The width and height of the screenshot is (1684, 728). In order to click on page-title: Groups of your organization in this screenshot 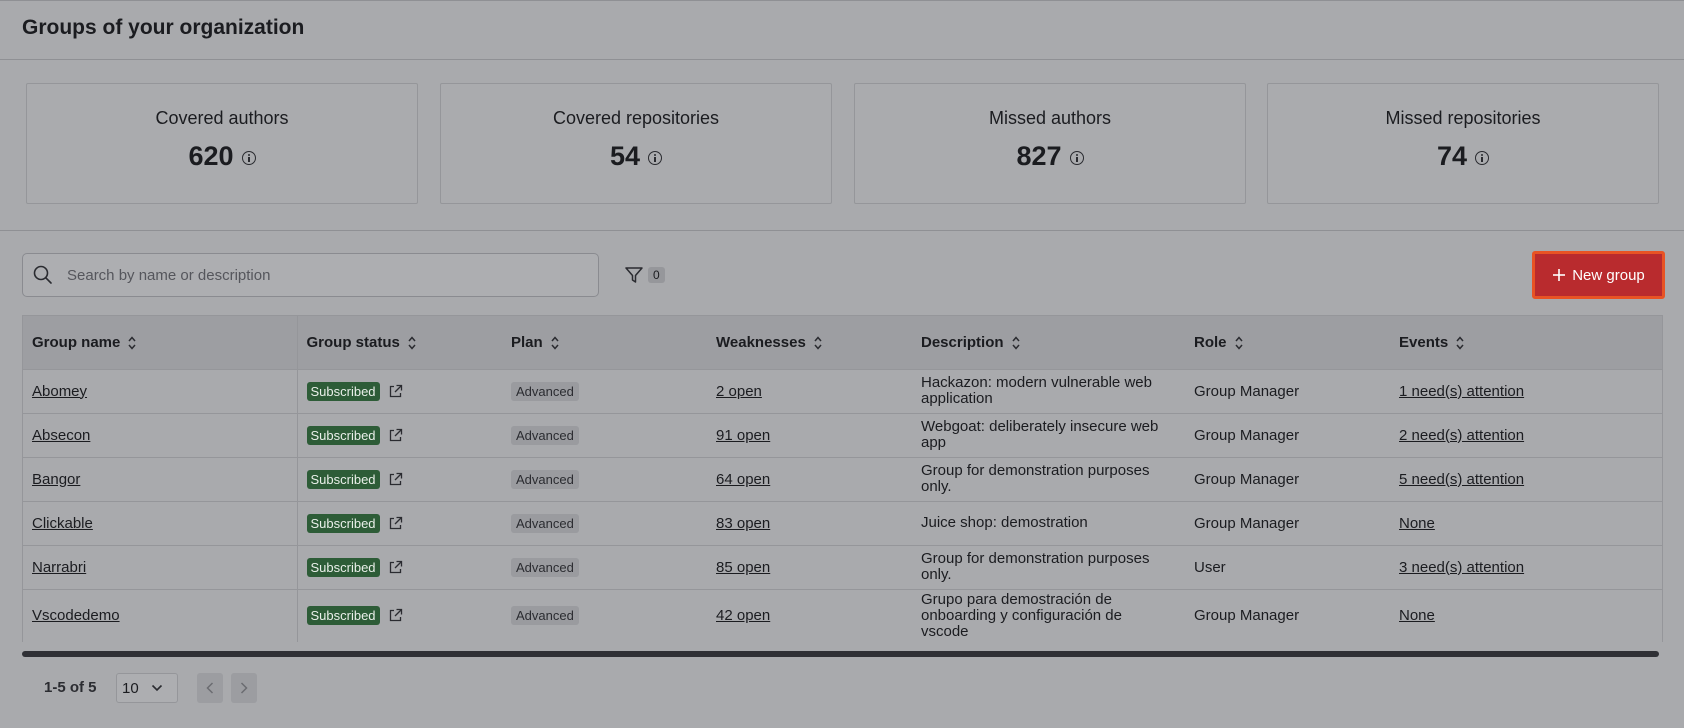, I will do `click(163, 27)`.